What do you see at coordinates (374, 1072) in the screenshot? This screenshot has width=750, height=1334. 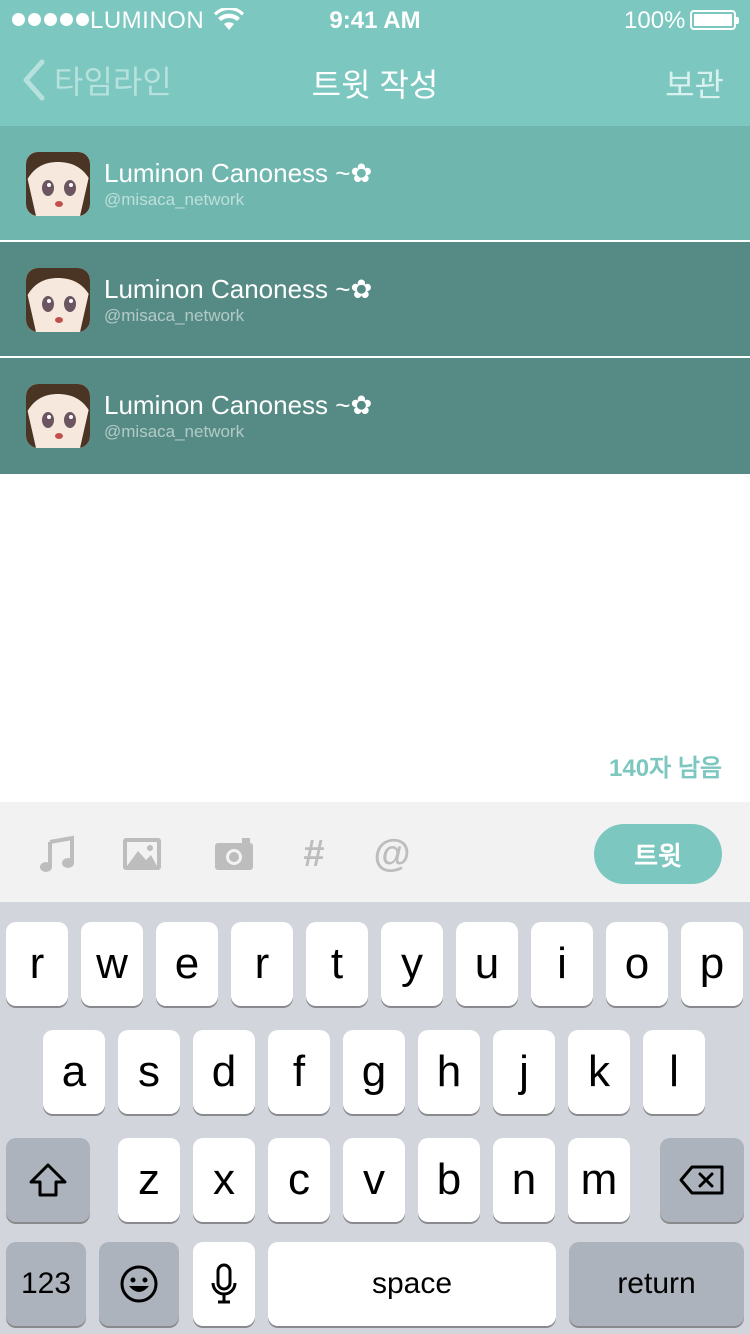 I see `key-g: g` at bounding box center [374, 1072].